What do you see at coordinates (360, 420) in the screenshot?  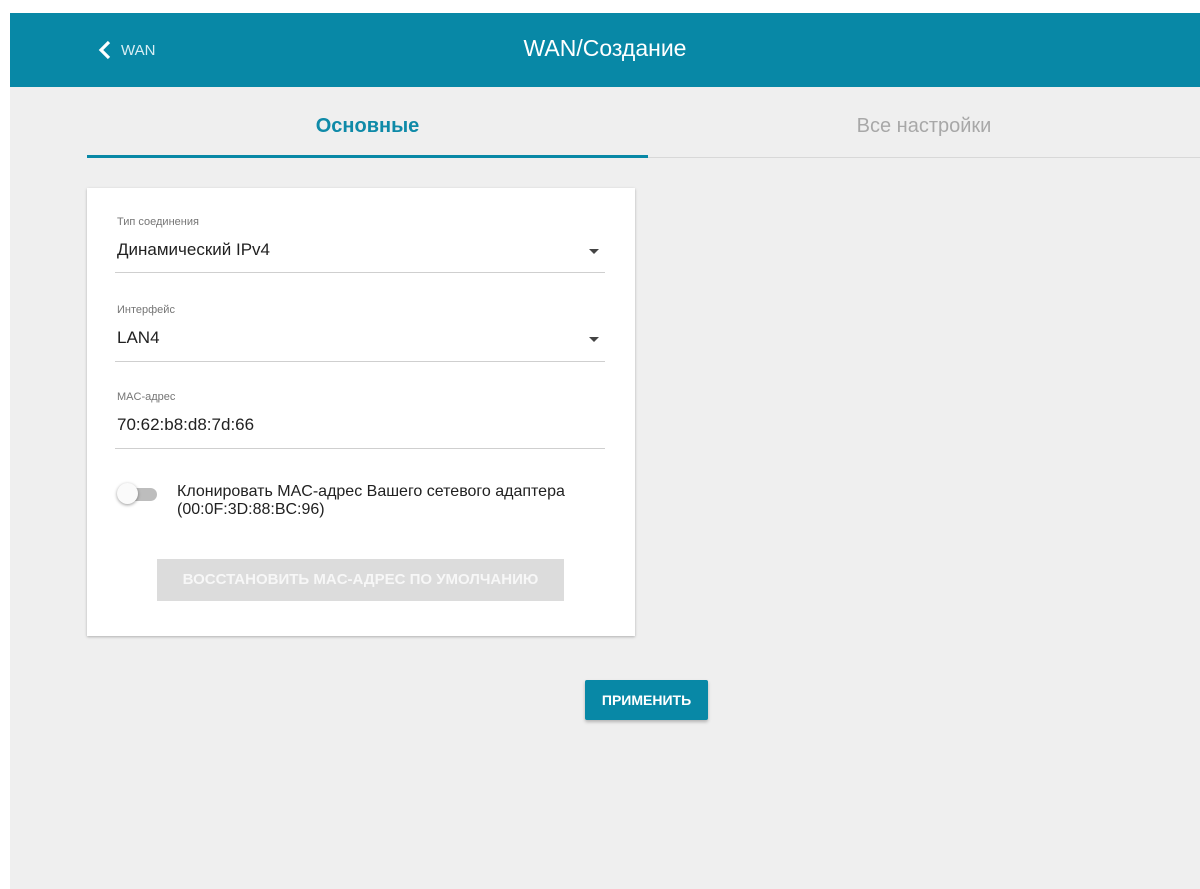 I see `mac-address-field: MAC-адрес 70:62:b8:d8:7d:66` at bounding box center [360, 420].